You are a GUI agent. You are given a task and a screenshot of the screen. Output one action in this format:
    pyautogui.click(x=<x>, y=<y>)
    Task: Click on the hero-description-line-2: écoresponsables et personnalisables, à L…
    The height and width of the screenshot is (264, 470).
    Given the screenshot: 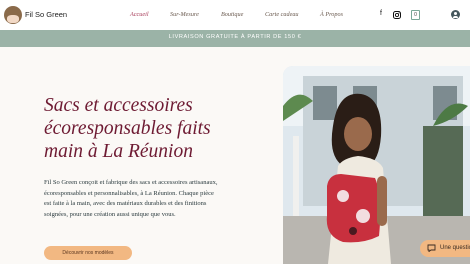 What is the action you would take?
    pyautogui.click(x=129, y=193)
    